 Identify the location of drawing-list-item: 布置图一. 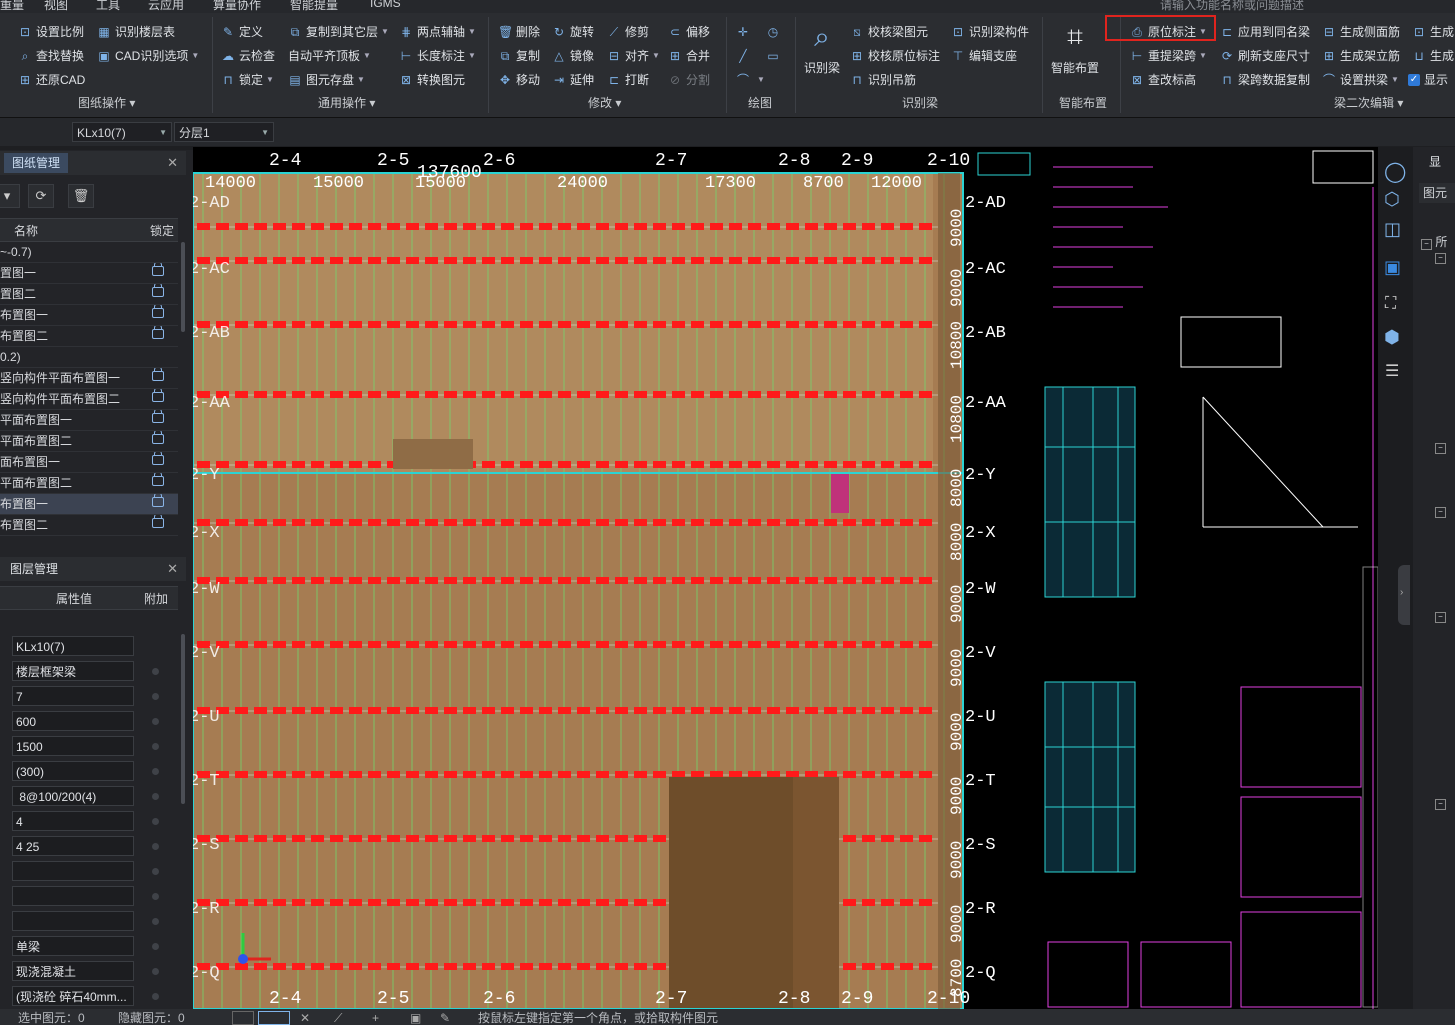
(89, 504).